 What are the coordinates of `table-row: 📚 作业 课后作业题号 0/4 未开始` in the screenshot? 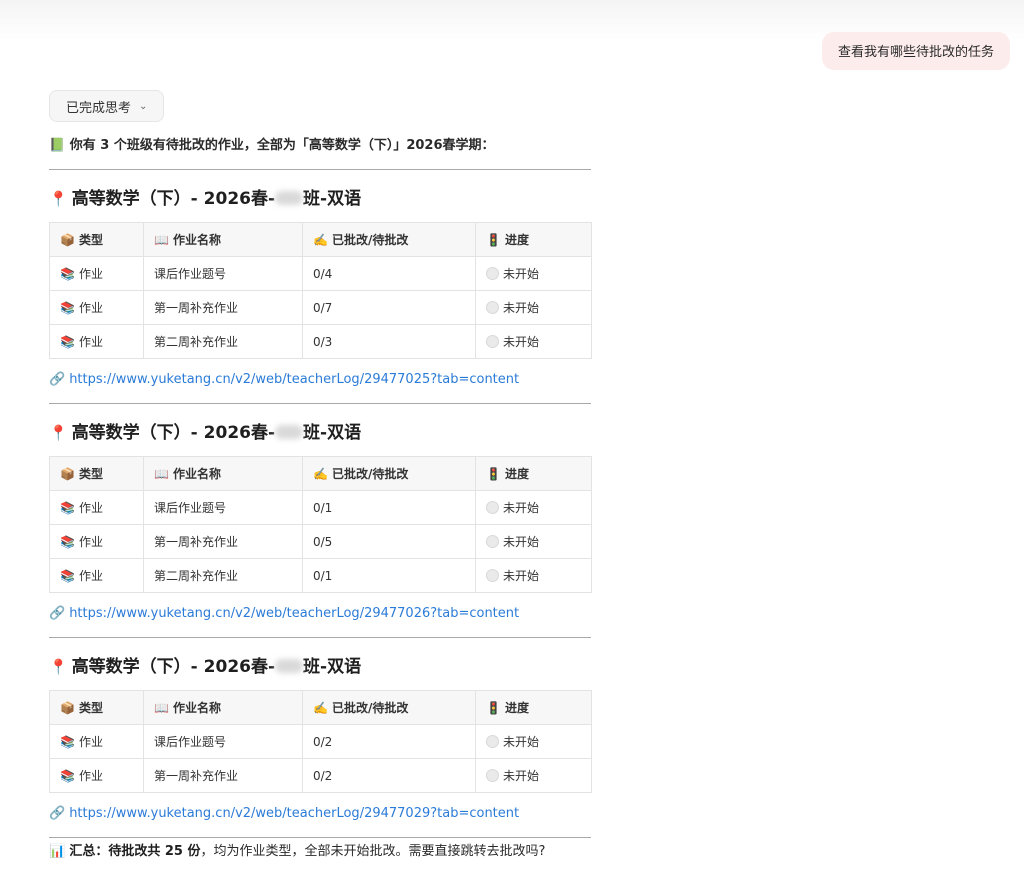 It's located at (320, 273).